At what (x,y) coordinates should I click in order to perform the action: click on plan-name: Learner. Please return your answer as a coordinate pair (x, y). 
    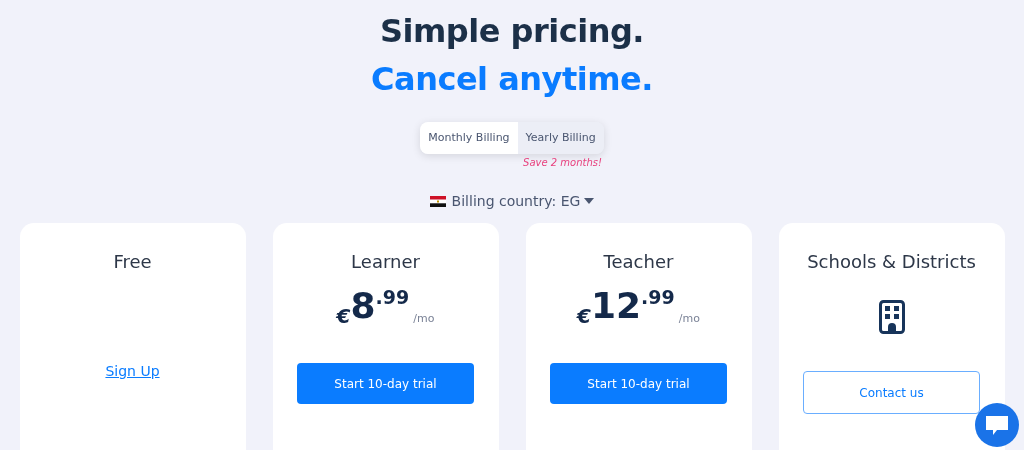
    Looking at the image, I should click on (385, 261).